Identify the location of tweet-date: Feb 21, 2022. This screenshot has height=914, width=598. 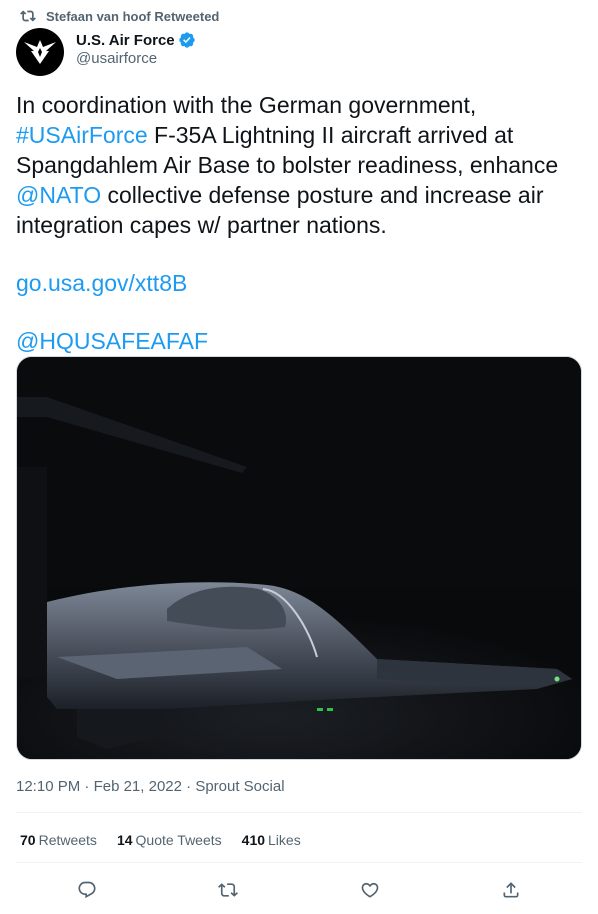
(138, 786).